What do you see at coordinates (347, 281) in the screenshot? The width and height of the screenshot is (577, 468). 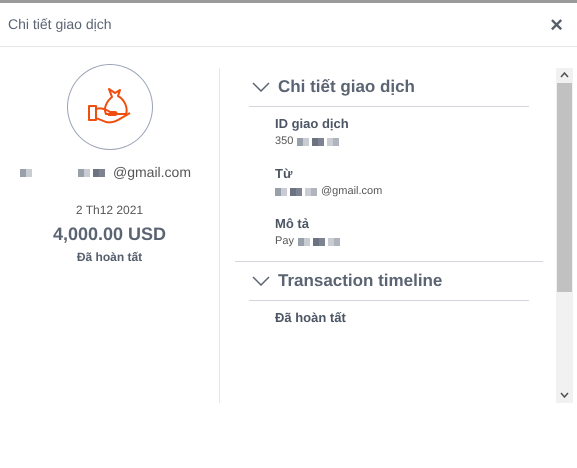 I see `section-header: Transaction timeline` at bounding box center [347, 281].